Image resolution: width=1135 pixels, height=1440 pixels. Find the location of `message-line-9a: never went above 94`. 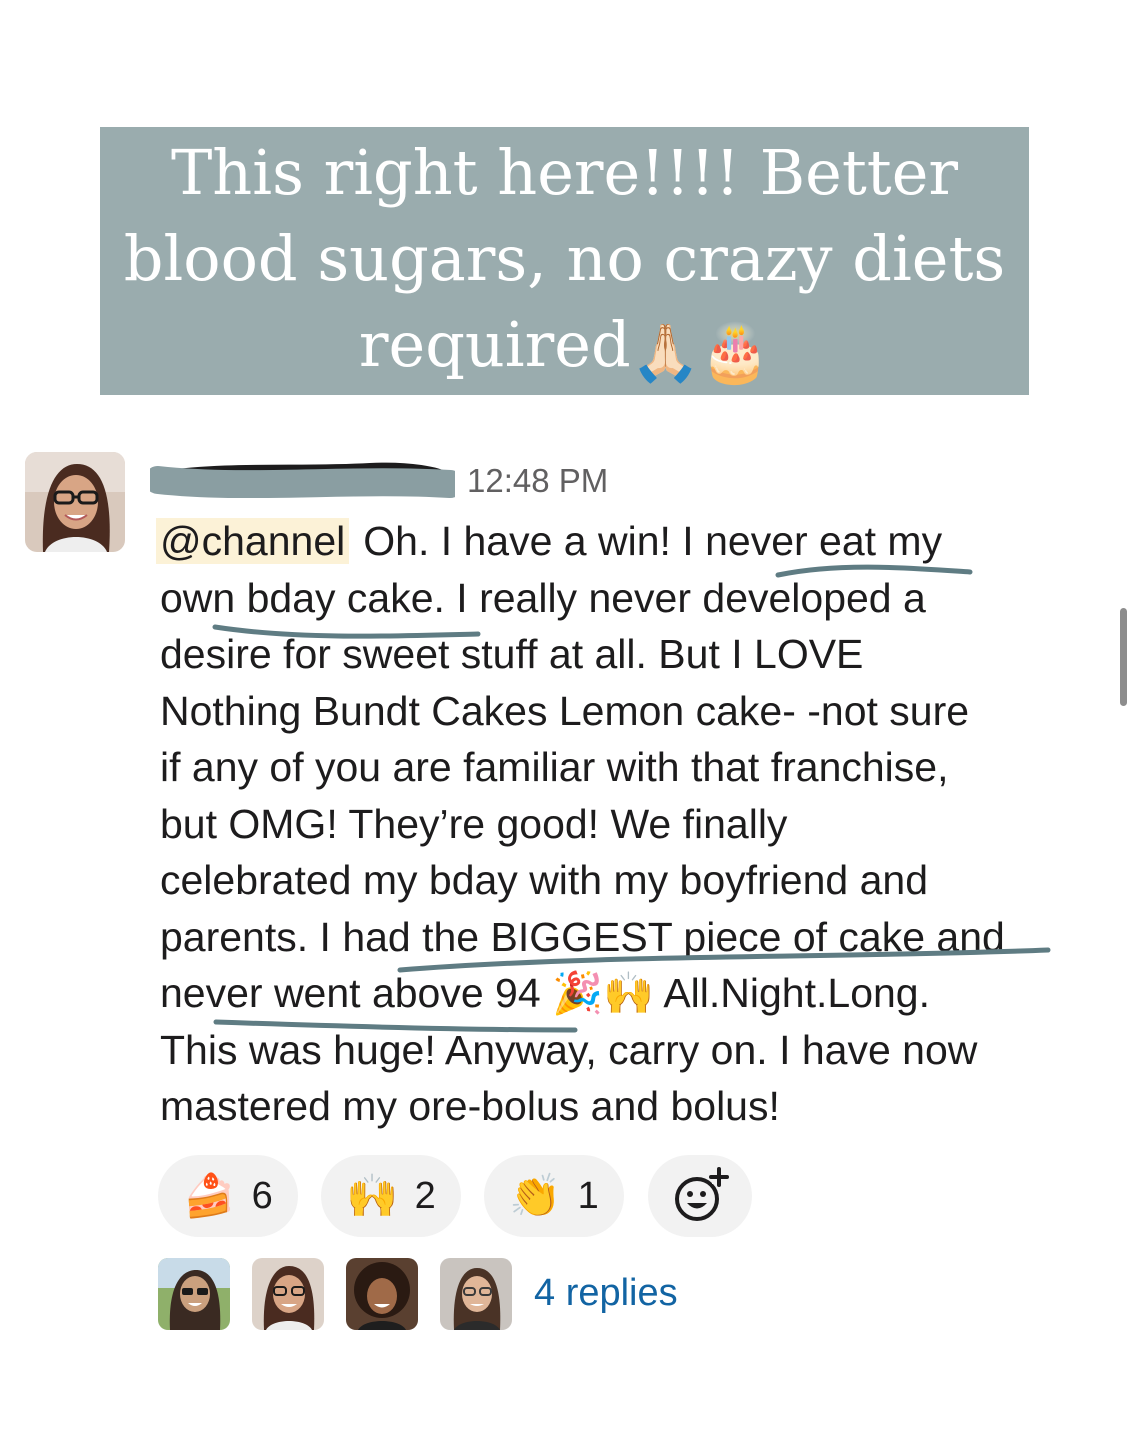

message-line-9a: never went above 94 is located at coordinates (350, 993).